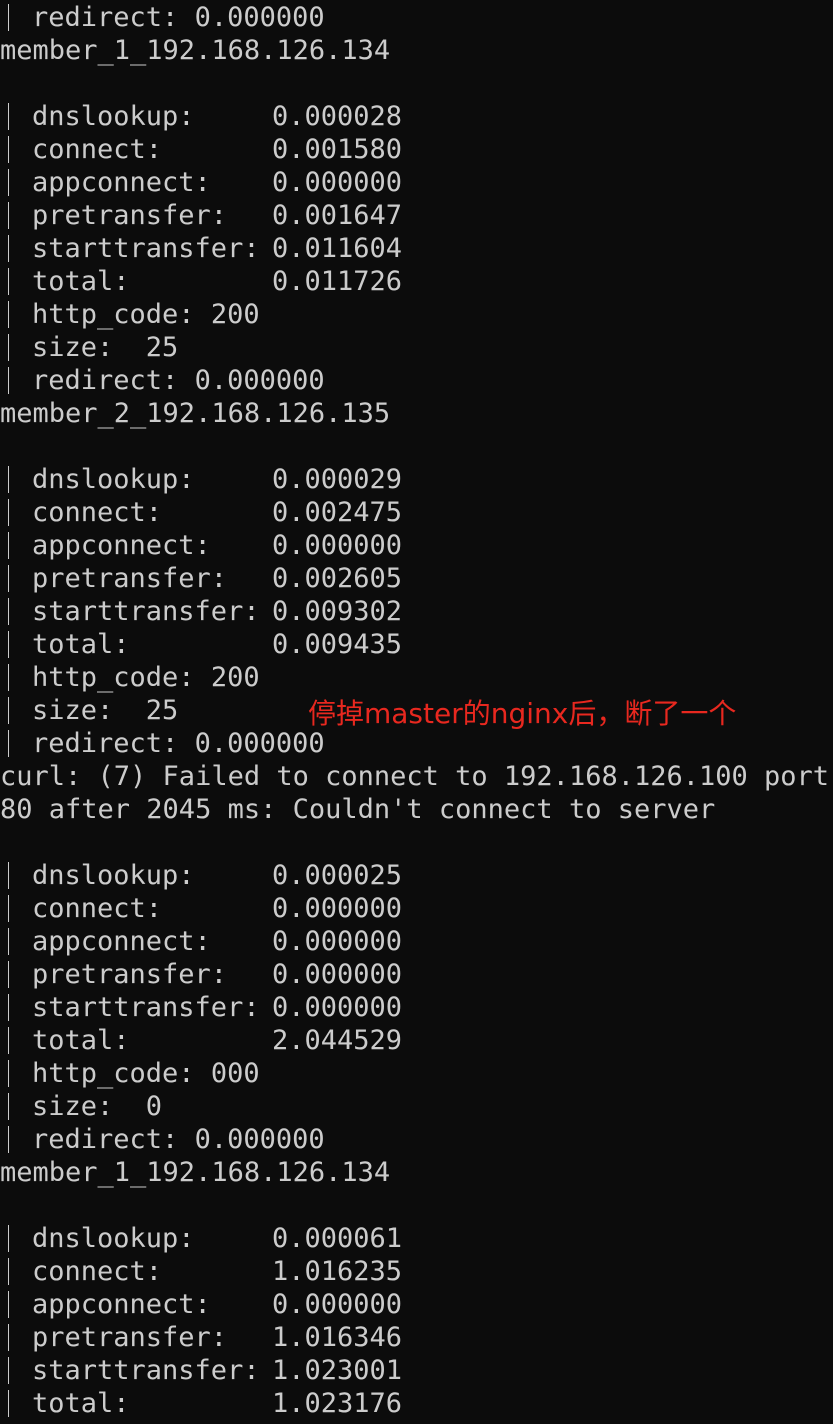 Image resolution: width=833 pixels, height=1424 pixels. What do you see at coordinates (337, 281) in the screenshot?
I see `metric-value: 0.011726` at bounding box center [337, 281].